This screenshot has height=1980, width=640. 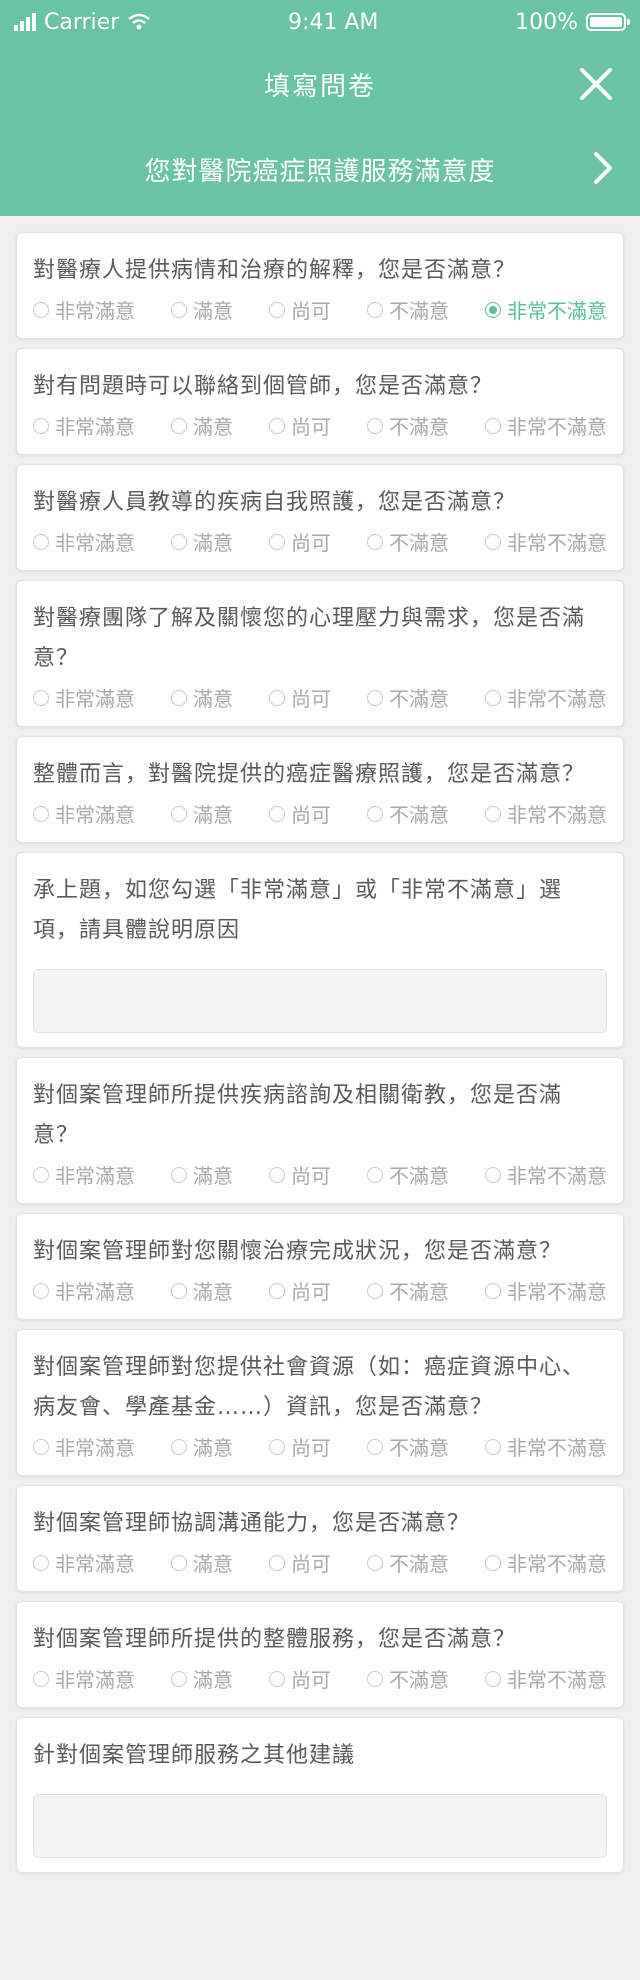 I want to click on close-icon, so click(x=596, y=84).